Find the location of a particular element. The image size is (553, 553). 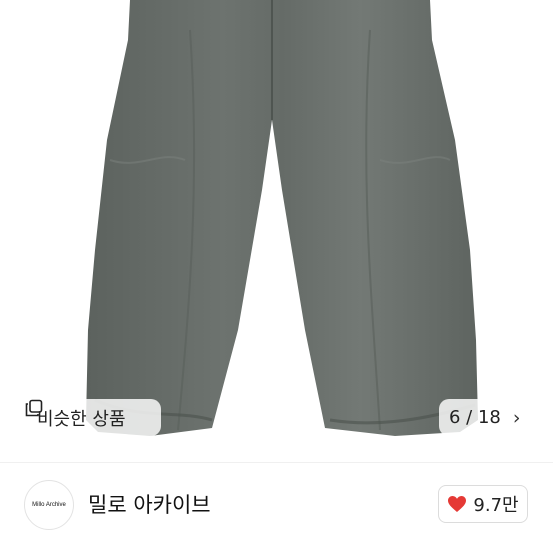

similar-products-button: 비슷한 상품 is located at coordinates (93, 417).